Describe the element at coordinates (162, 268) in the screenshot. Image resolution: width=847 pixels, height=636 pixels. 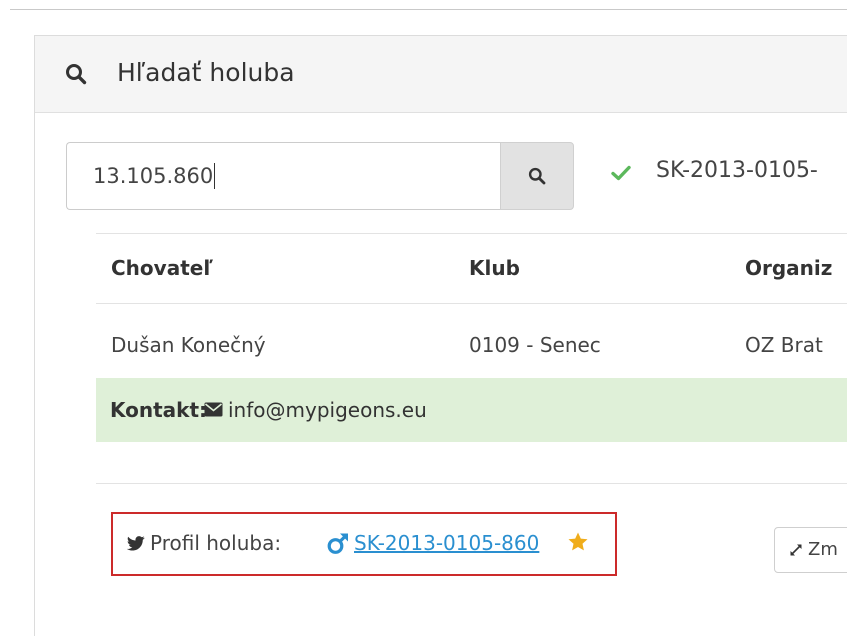
I see `column-header-breeder: Chovateľ` at that location.